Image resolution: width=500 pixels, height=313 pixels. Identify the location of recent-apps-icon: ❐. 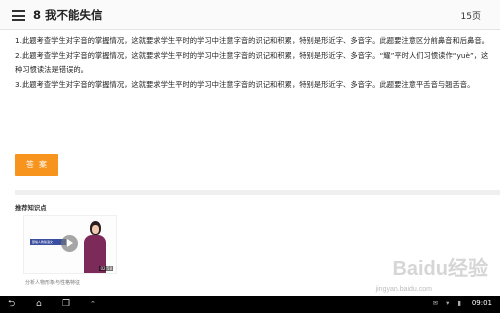
(66, 304).